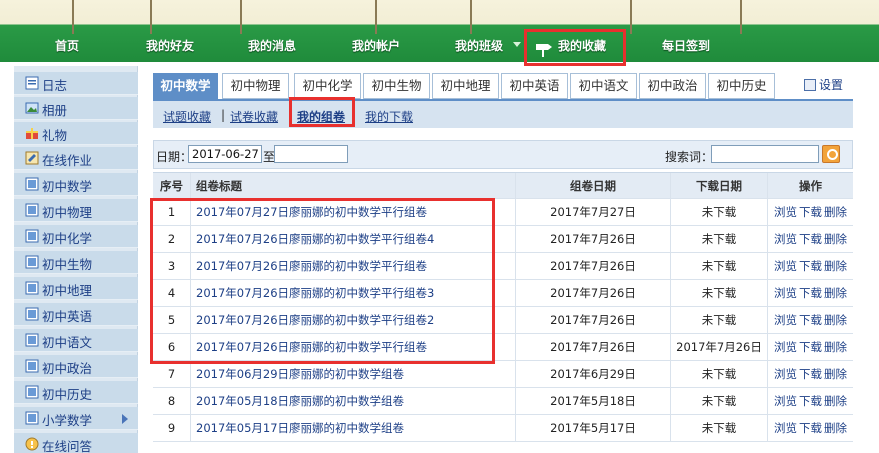 Image resolution: width=879 pixels, height=453 pixels. Describe the element at coordinates (76, 83) in the screenshot. I see `sidebar-item-journal: 日志` at that location.